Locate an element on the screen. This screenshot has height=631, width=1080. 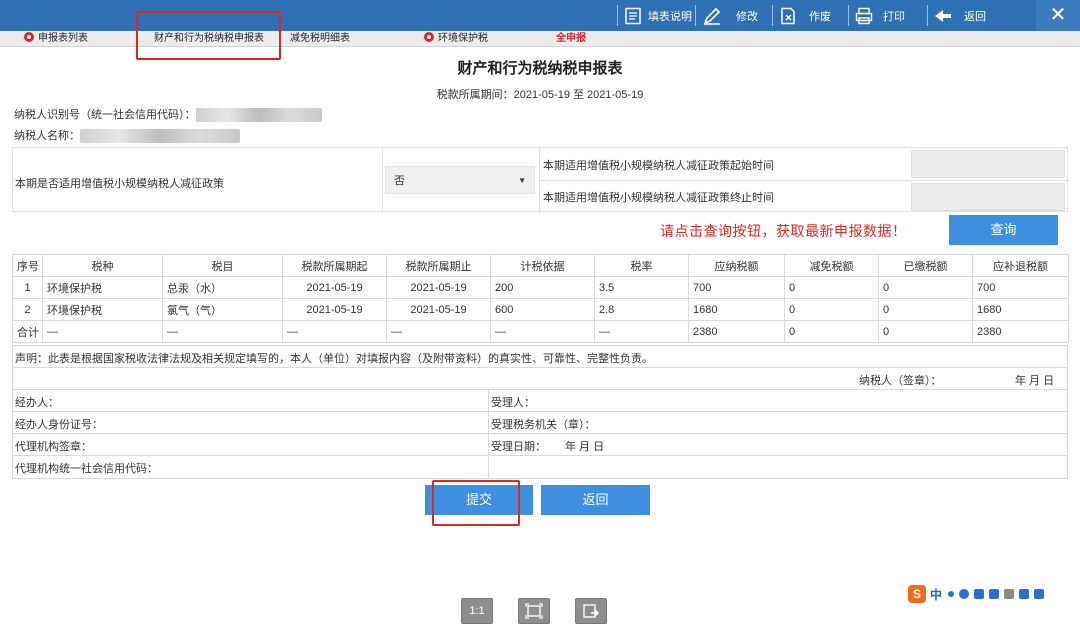
taxpayer-name-label: 纳税人名称： is located at coordinates (47, 136).